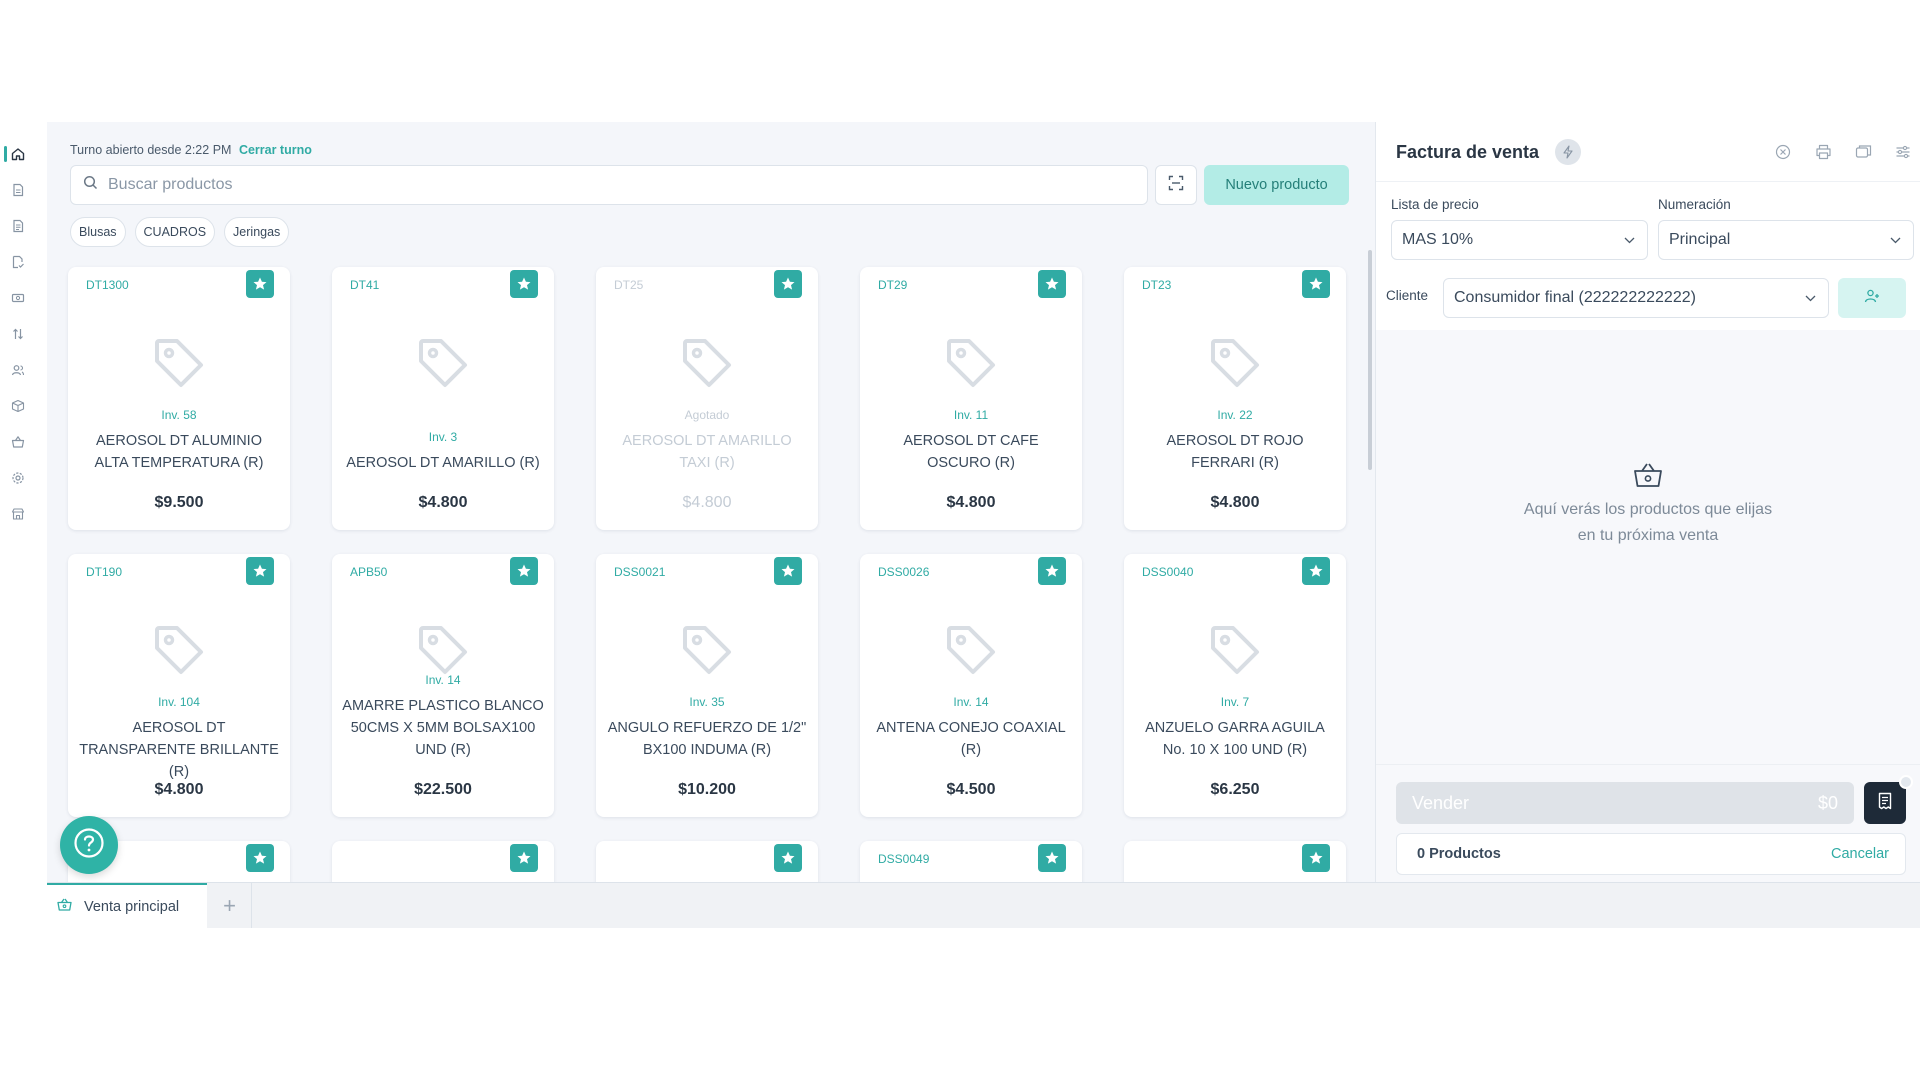  Describe the element at coordinates (1872, 298) in the screenshot. I see `add-client-button` at that location.